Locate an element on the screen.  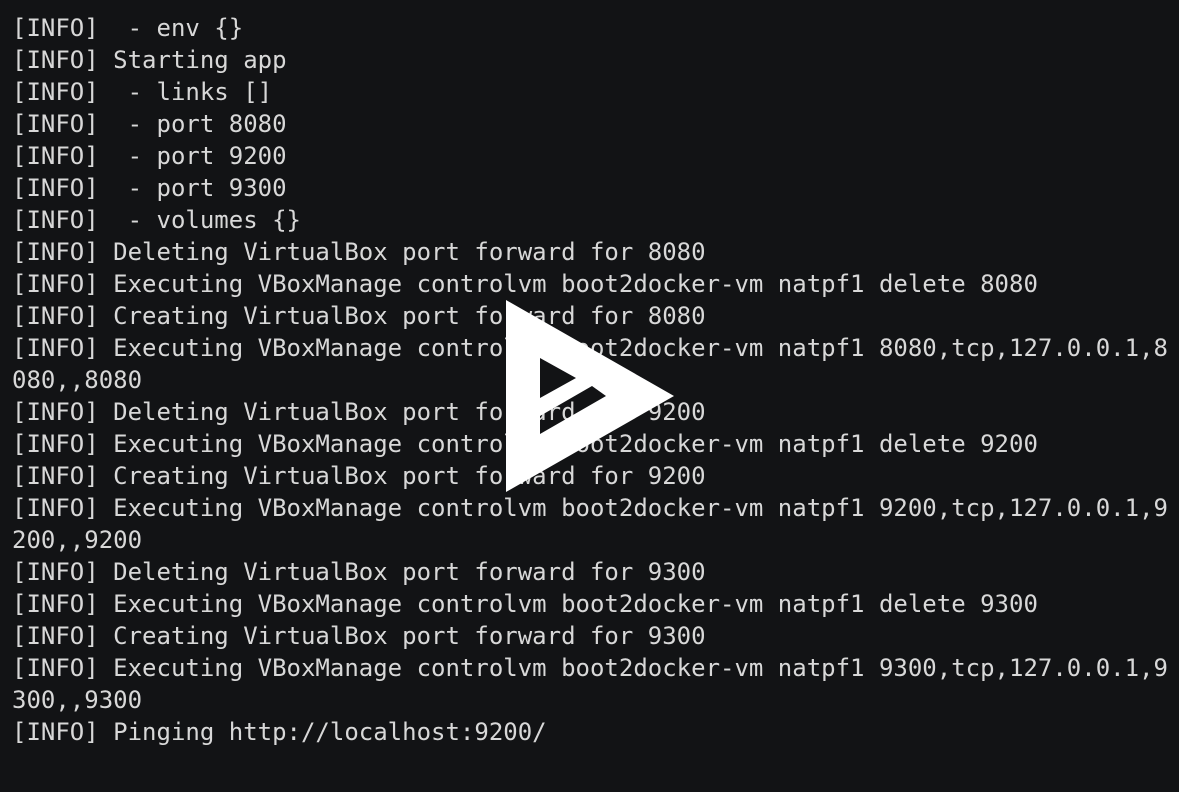
play-icon is located at coordinates (590, 396).